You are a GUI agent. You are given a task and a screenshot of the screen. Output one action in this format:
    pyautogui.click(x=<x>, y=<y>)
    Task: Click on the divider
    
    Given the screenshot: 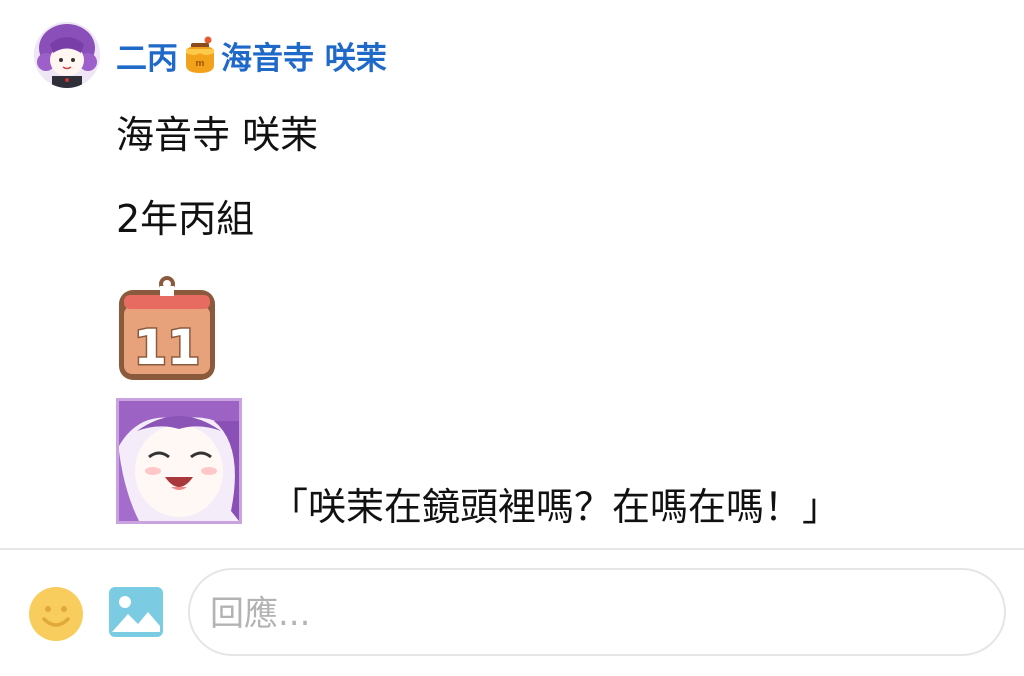 What is the action you would take?
    pyautogui.click(x=512, y=549)
    